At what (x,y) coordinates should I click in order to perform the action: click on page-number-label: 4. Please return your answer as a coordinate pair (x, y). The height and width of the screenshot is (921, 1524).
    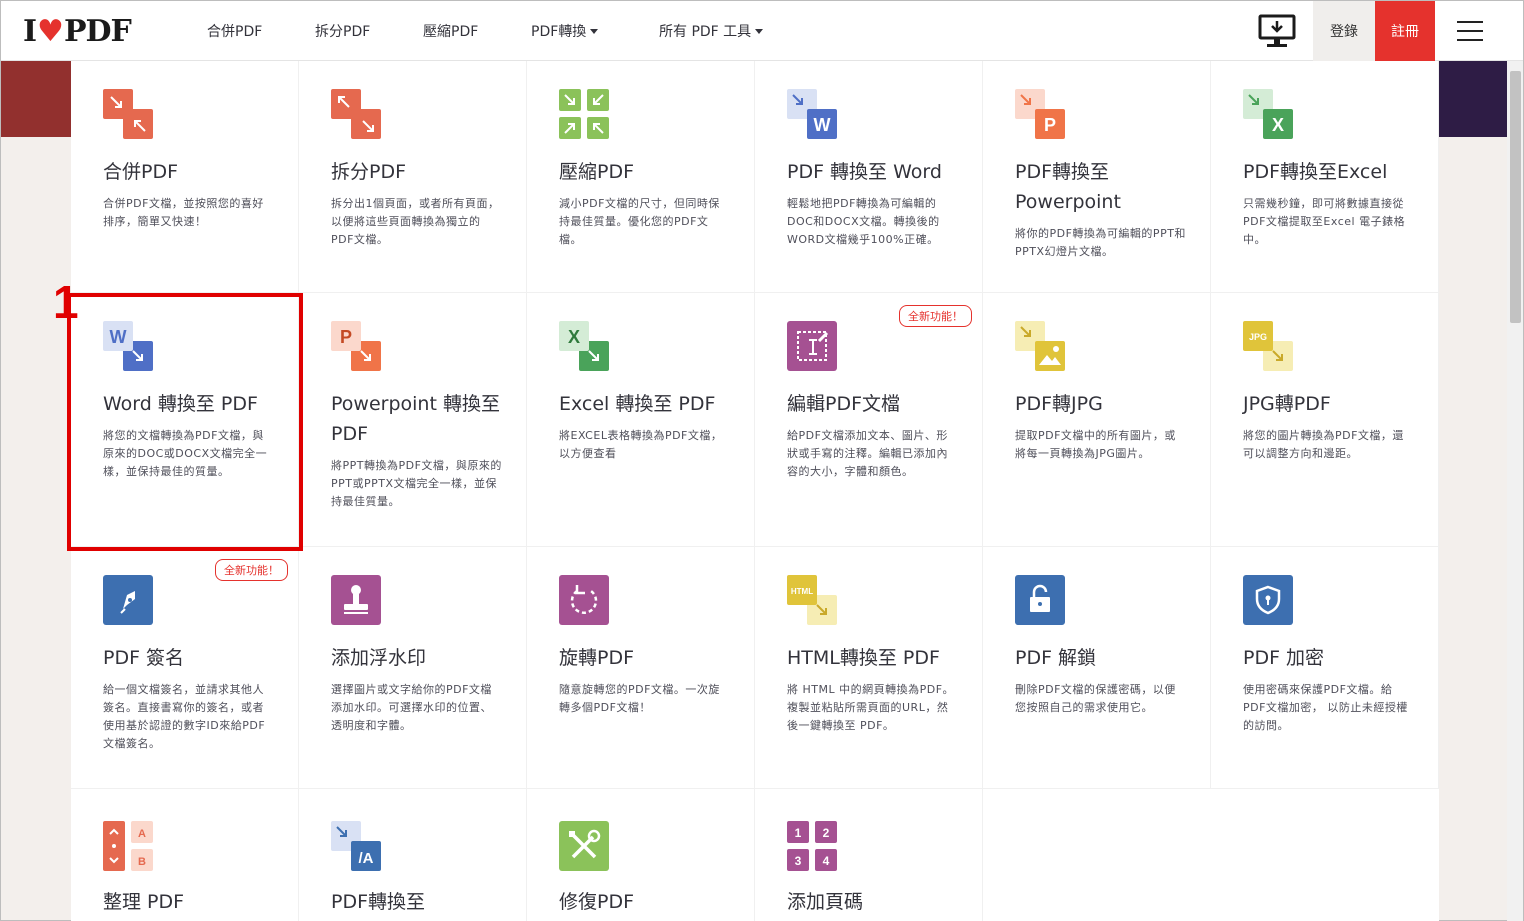
    Looking at the image, I should click on (826, 861).